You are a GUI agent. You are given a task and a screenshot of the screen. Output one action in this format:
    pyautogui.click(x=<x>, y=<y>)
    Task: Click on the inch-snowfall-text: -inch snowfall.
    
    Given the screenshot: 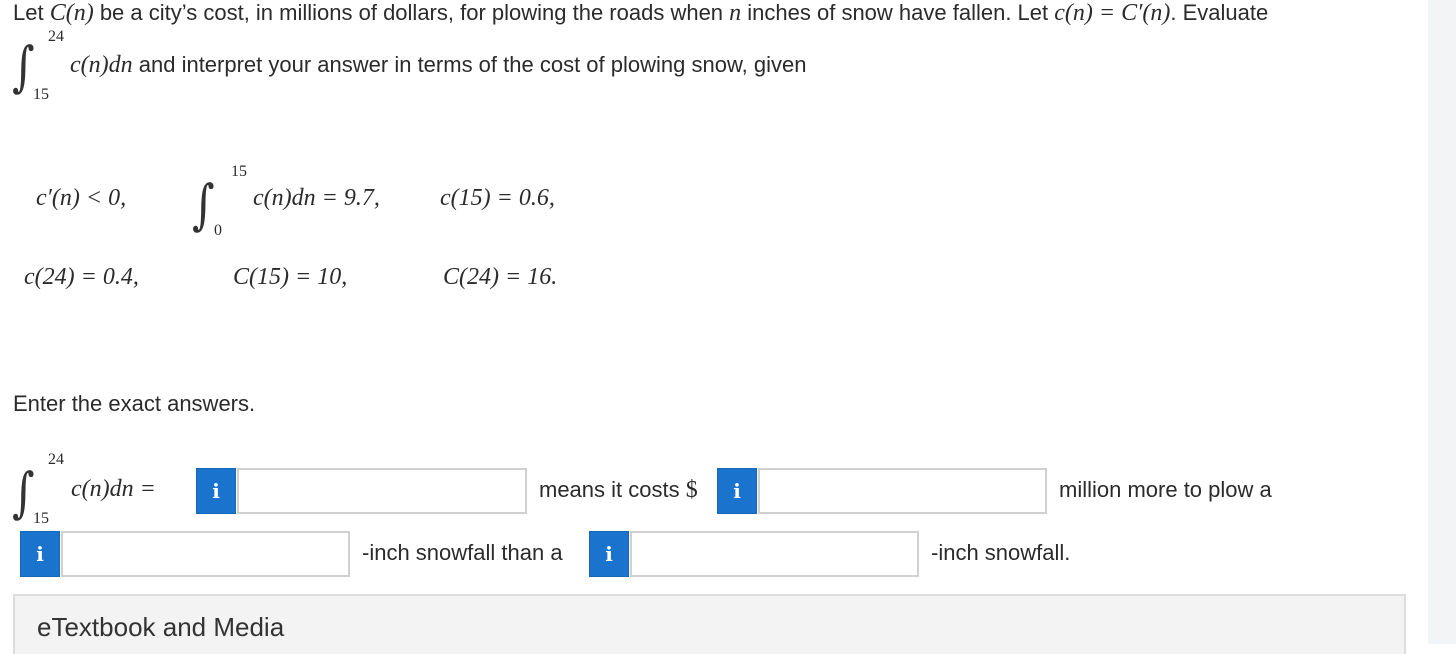 What is the action you would take?
    pyautogui.click(x=1001, y=552)
    